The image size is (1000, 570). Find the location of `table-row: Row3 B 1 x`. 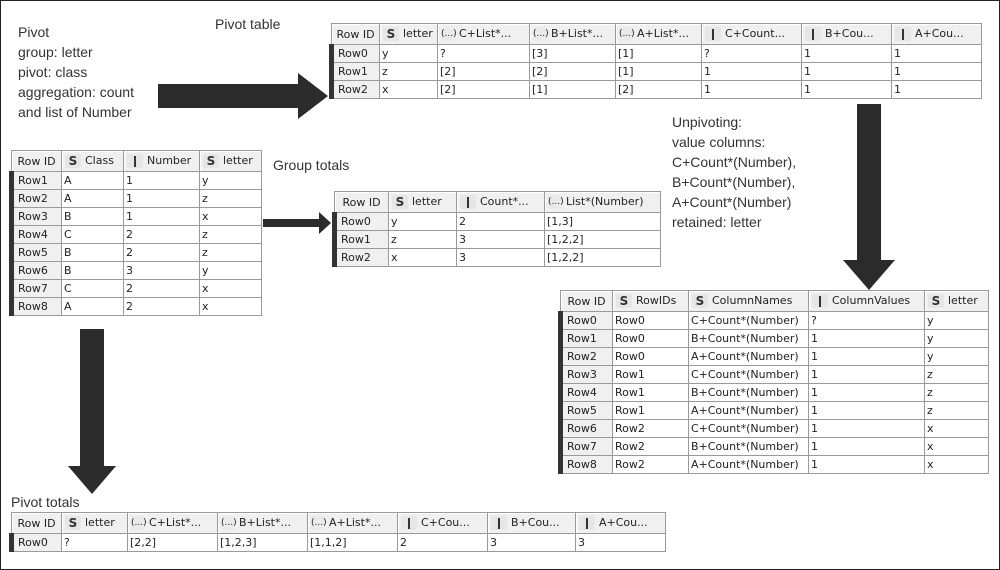

table-row: Row3 B 1 x is located at coordinates (135, 216).